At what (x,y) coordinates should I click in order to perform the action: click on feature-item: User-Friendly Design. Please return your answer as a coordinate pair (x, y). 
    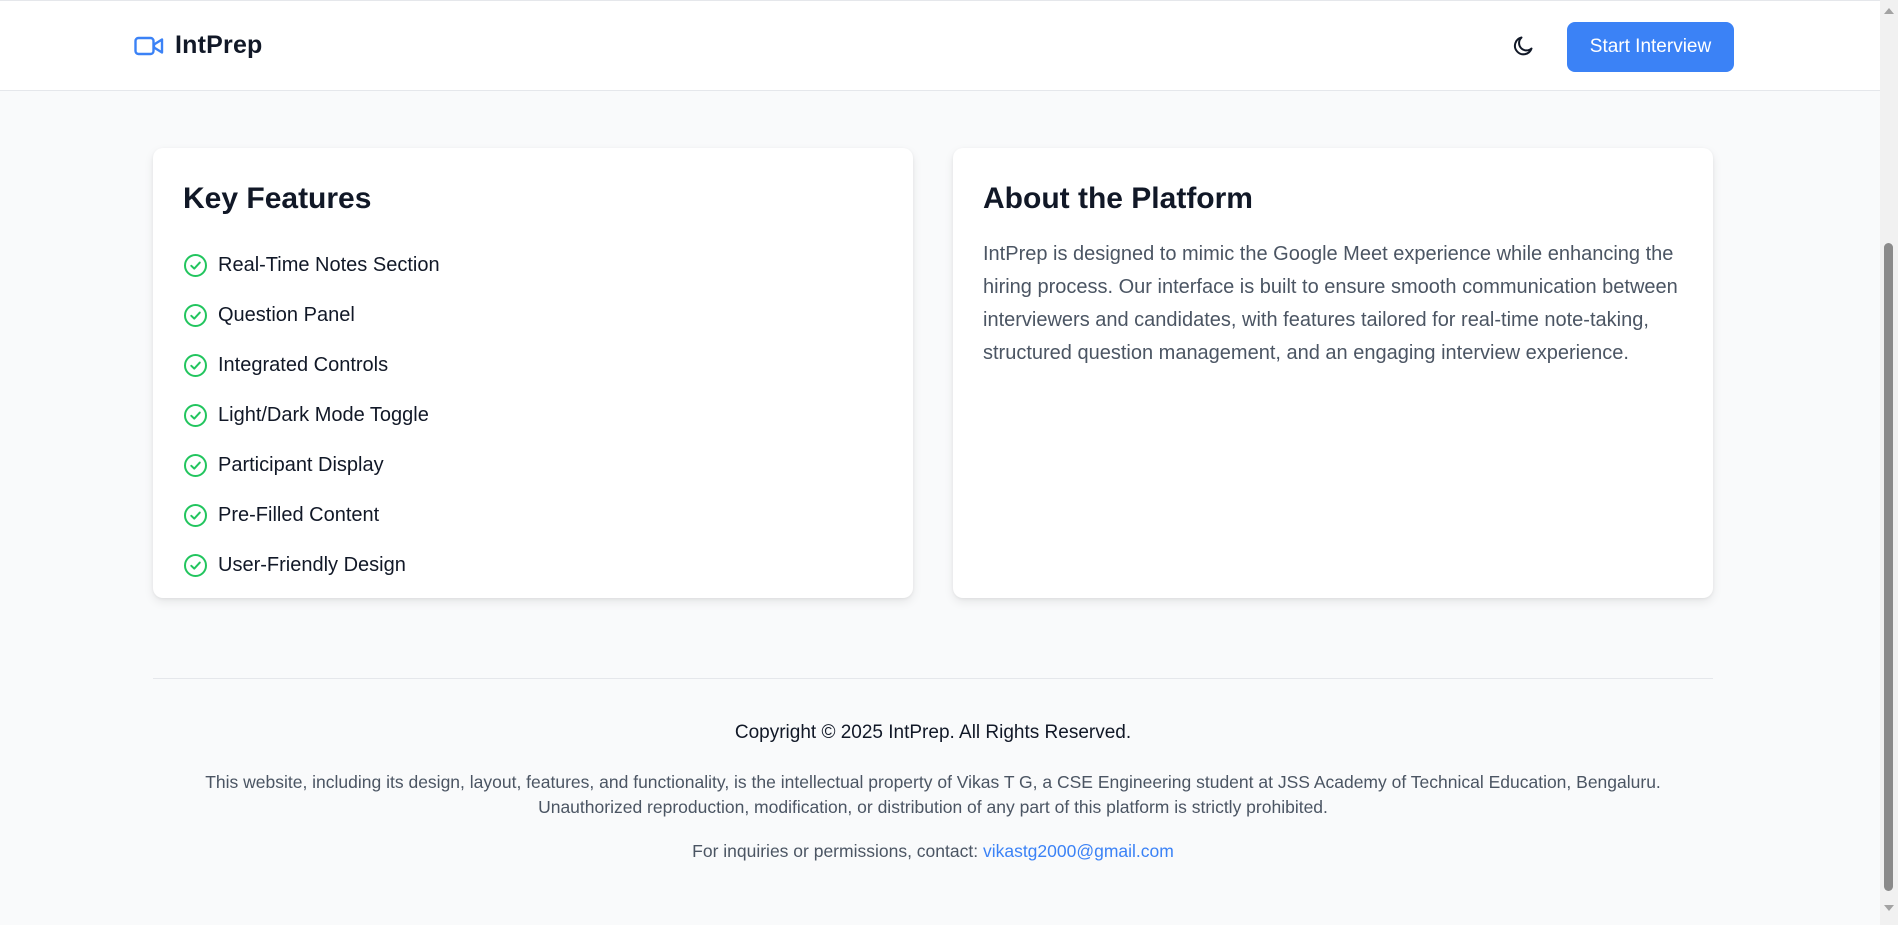
    Looking at the image, I should click on (311, 565).